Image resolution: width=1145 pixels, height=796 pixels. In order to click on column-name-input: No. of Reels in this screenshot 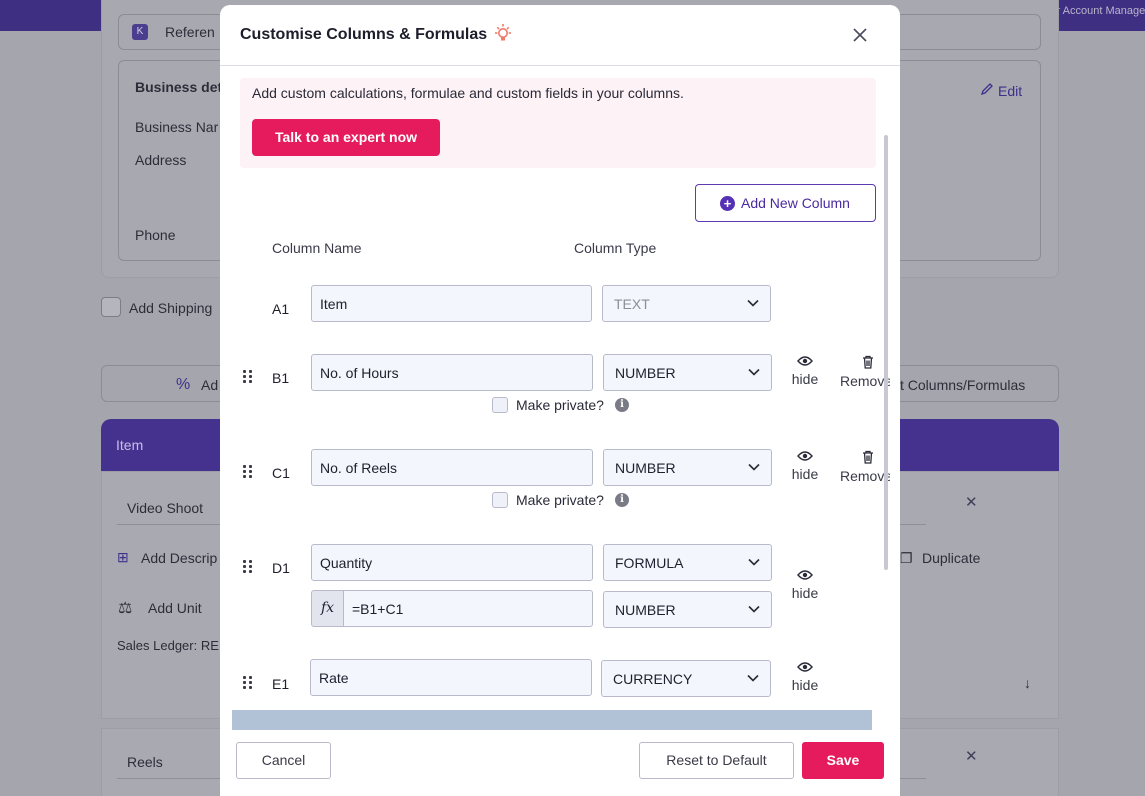, I will do `click(452, 467)`.